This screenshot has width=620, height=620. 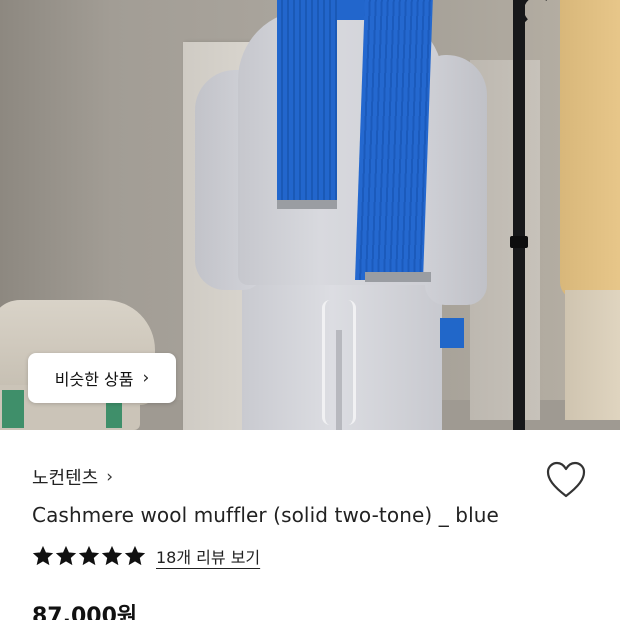 I want to click on photo-blue-cuff, so click(x=452, y=333).